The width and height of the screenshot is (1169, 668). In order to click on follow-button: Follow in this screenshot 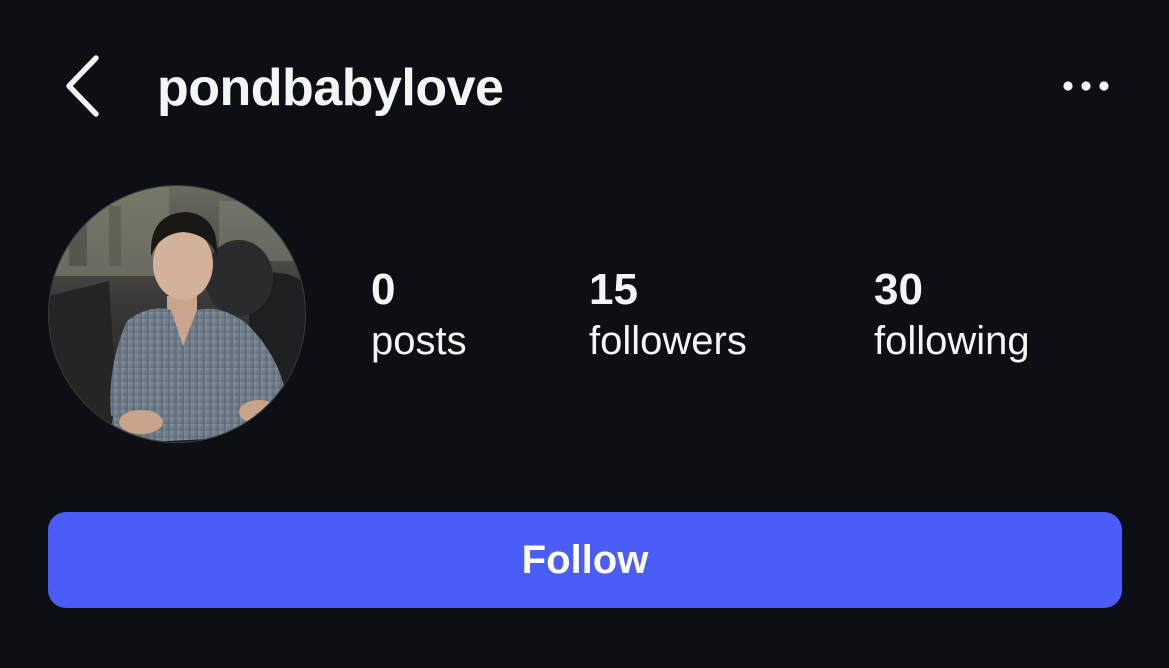, I will do `click(585, 560)`.